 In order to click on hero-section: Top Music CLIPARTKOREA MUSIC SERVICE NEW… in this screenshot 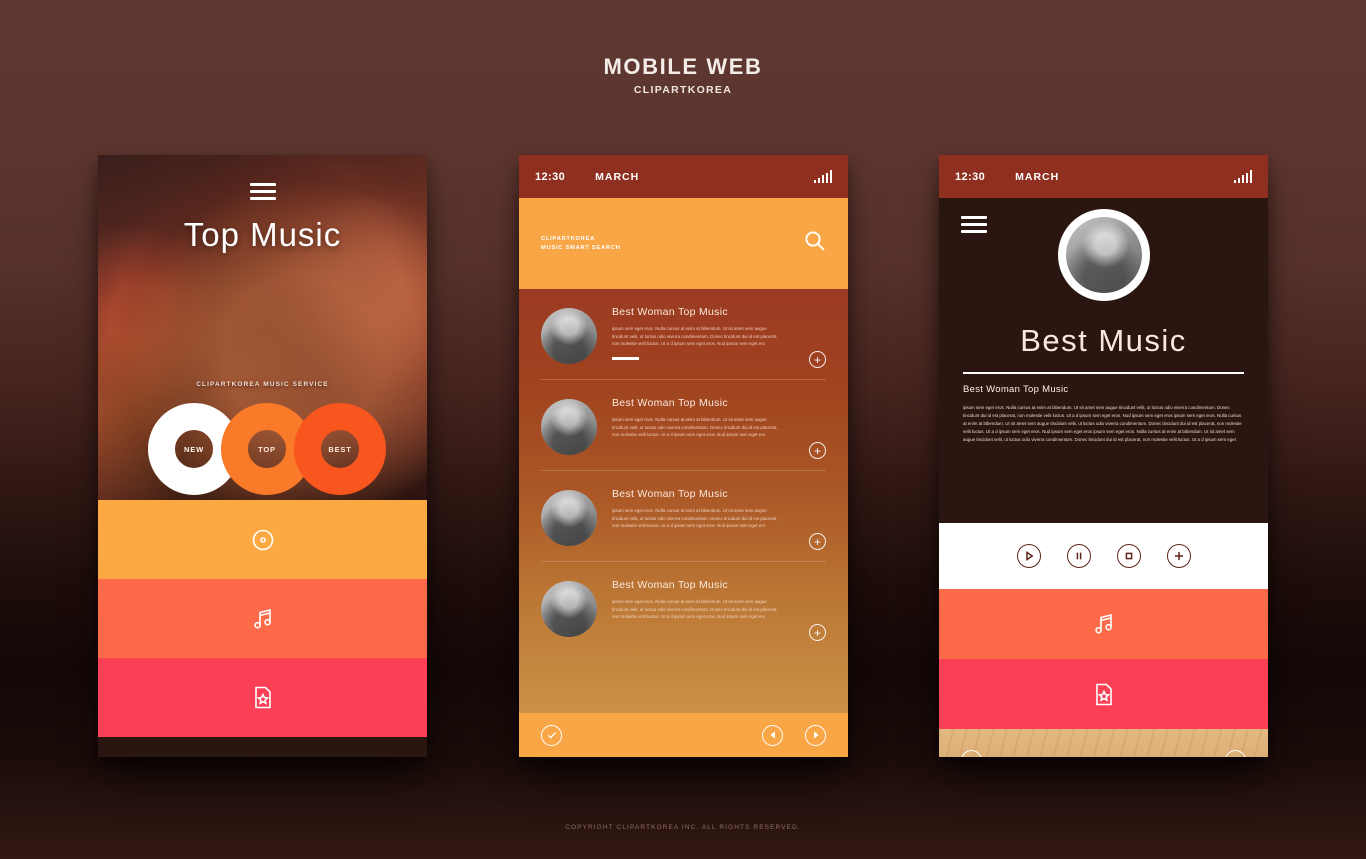, I will do `click(262, 327)`.